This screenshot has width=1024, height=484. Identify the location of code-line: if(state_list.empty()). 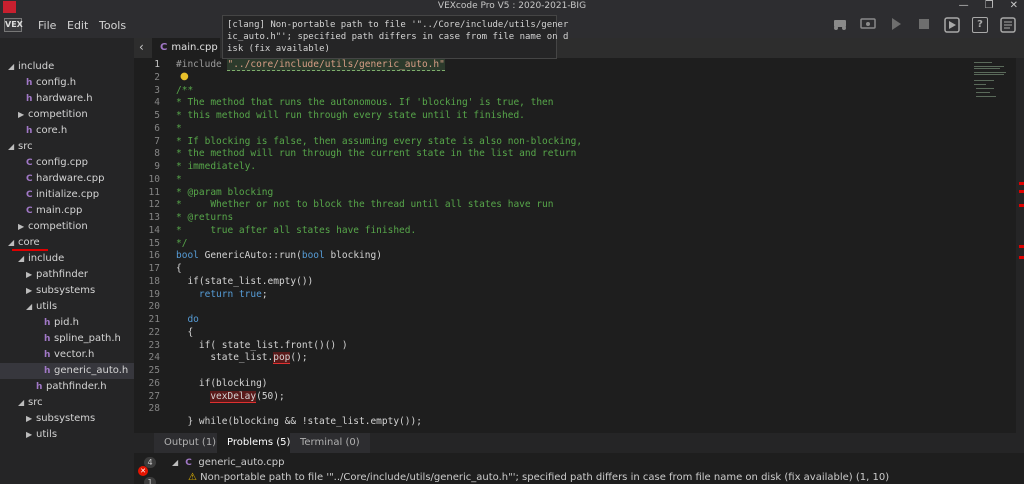
(244, 281).